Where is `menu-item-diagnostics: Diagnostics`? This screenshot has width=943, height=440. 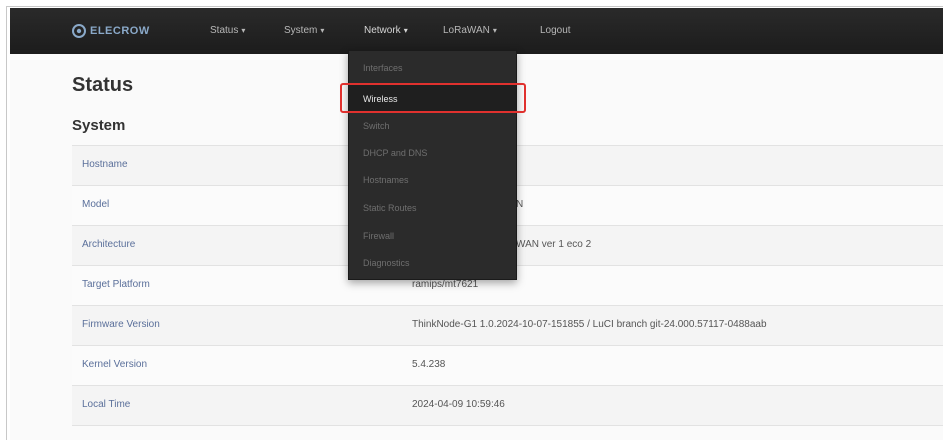
menu-item-diagnostics: Diagnostics is located at coordinates (432, 263).